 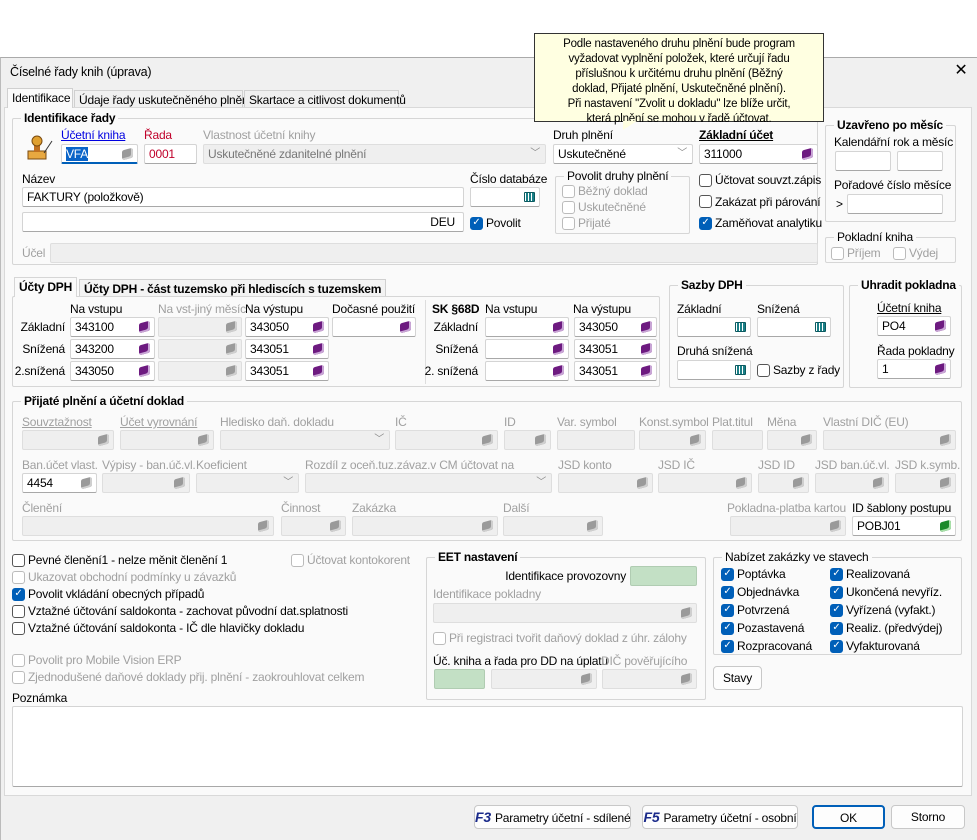 I want to click on rada-pokladny-field: 1, so click(x=914, y=369).